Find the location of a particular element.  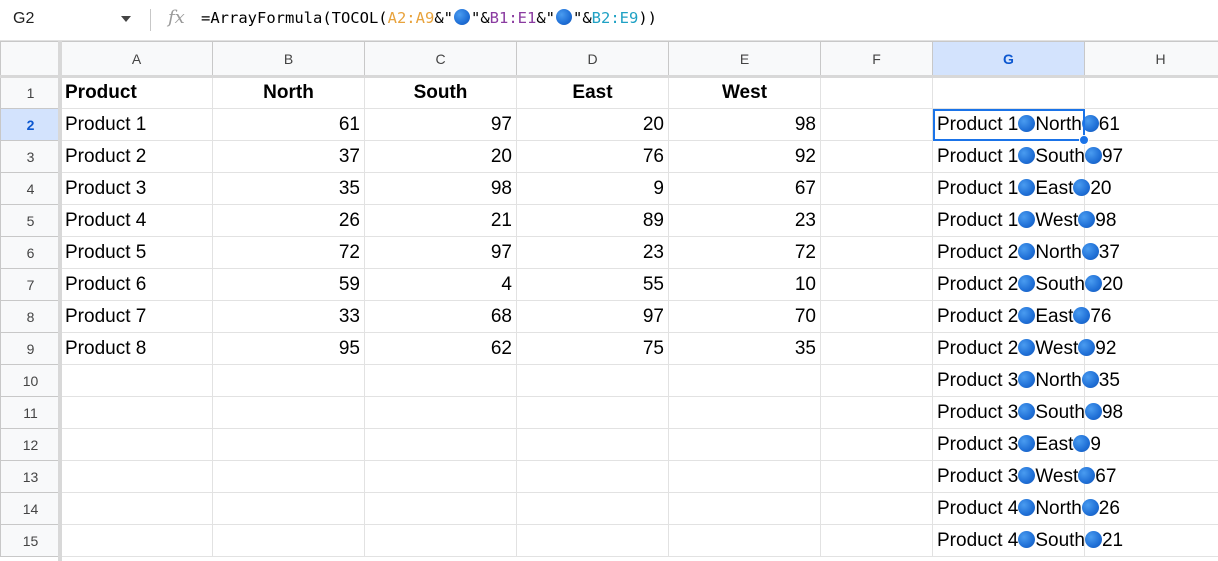

row-header: 8 is located at coordinates (30, 316).